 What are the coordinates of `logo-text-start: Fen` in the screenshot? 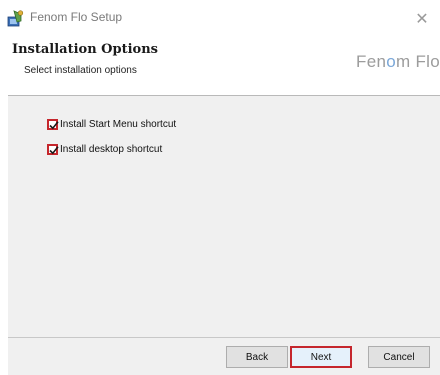 It's located at (371, 61).